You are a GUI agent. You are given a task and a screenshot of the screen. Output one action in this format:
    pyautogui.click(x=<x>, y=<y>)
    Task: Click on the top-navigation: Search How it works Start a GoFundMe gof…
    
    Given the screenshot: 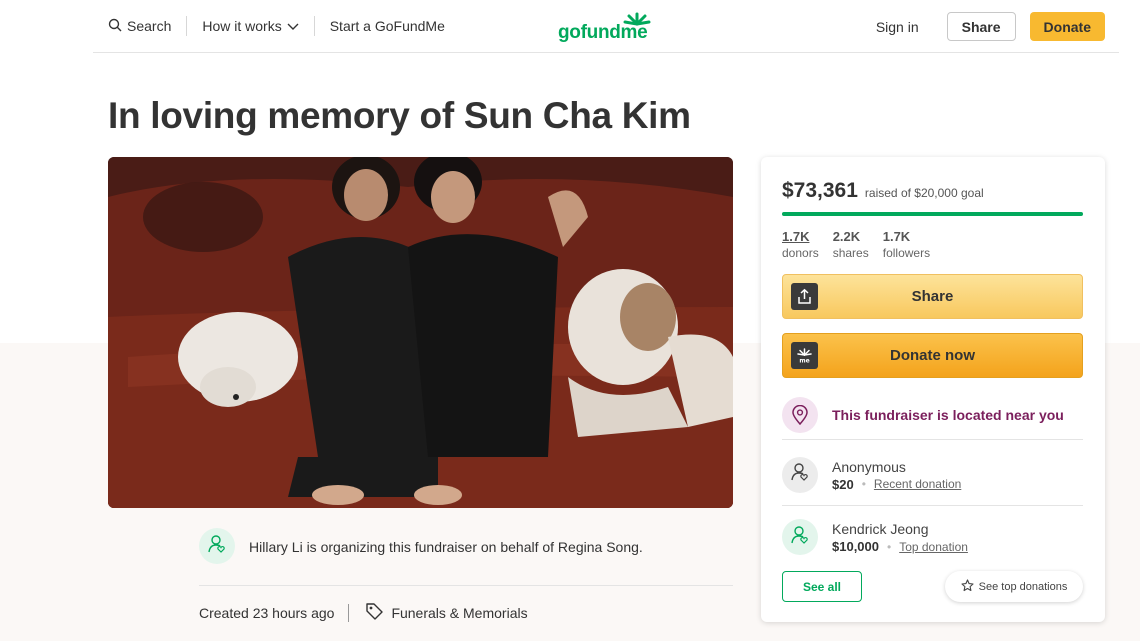 What is the action you would take?
    pyautogui.click(x=606, y=26)
    